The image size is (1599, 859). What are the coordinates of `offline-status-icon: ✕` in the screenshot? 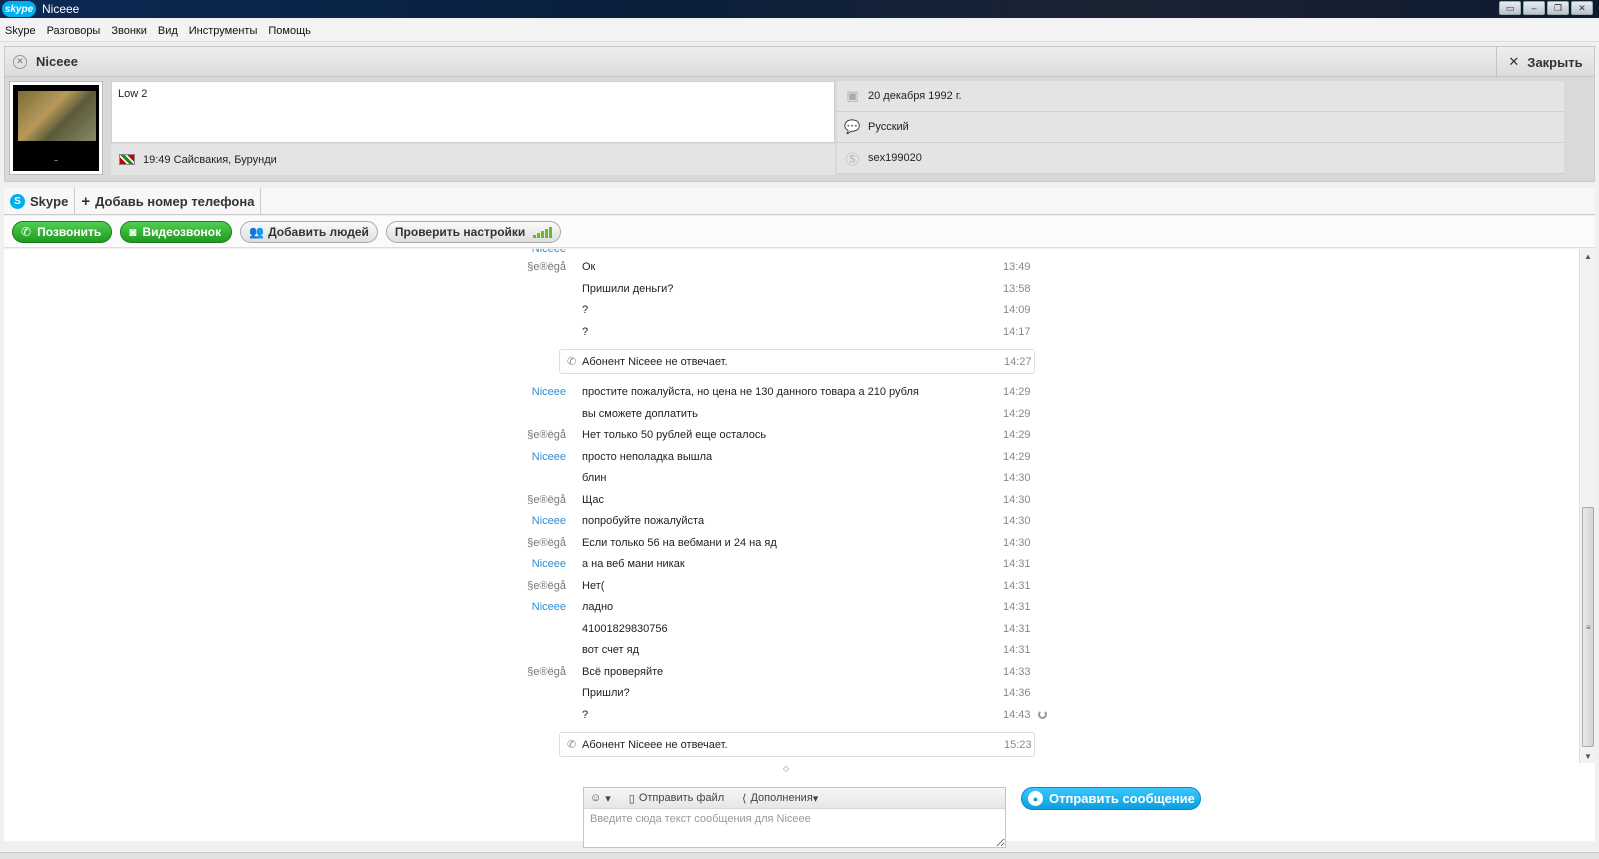 It's located at (20, 61).